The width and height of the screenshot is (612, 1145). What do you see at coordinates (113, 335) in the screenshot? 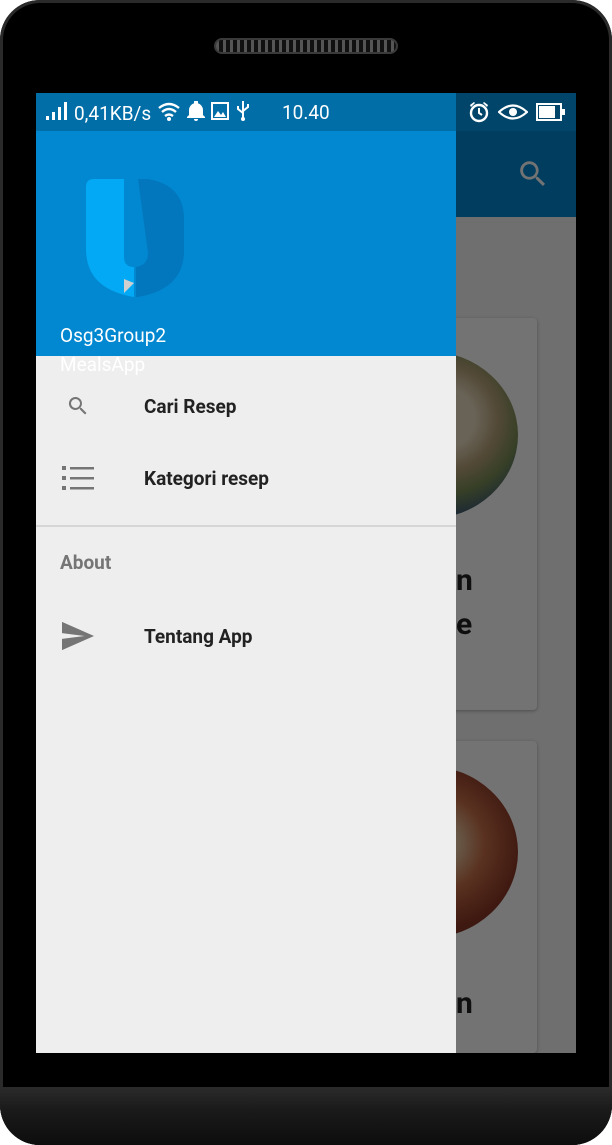
I see `drawer-title-line1: Osg3Group2` at bounding box center [113, 335].